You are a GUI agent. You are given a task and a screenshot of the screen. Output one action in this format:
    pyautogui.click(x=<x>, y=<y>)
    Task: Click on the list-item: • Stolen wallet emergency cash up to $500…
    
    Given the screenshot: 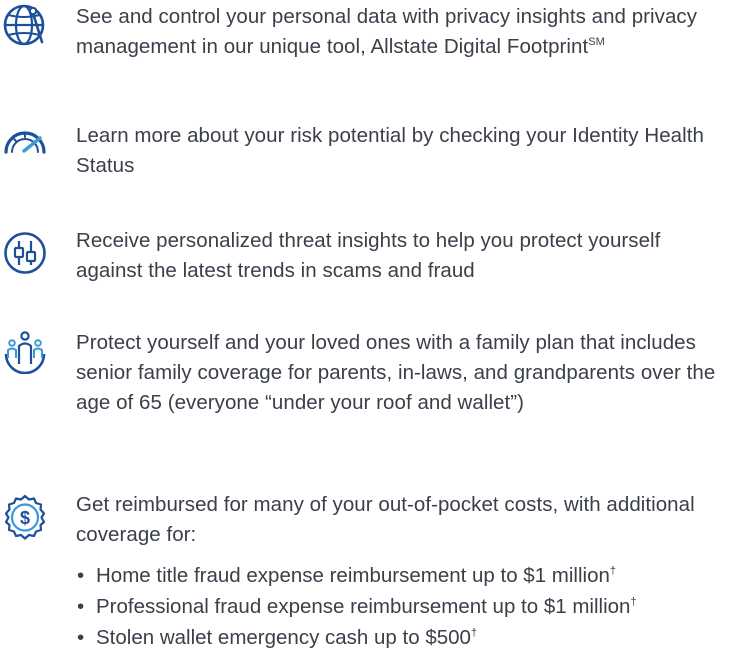 What is the action you would take?
    pyautogui.click(x=406, y=637)
    